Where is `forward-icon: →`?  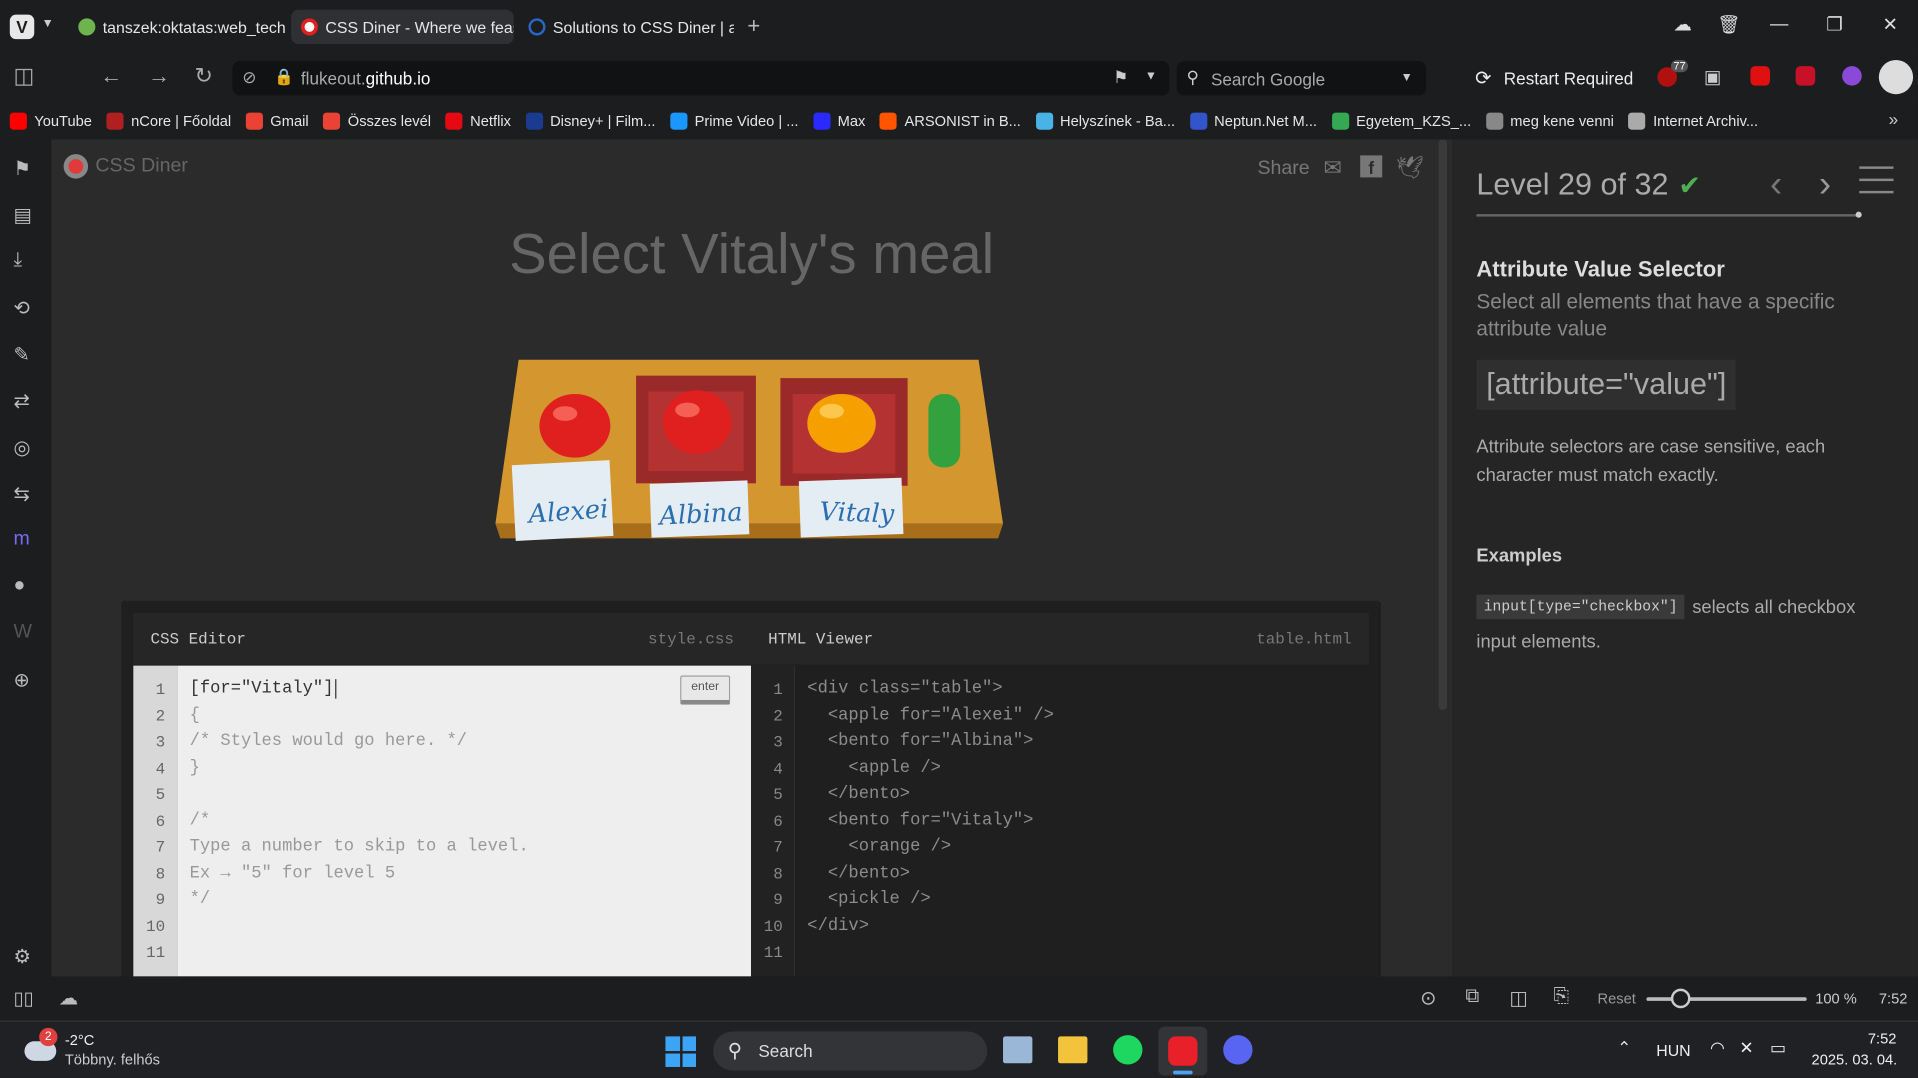
forward-icon: → is located at coordinates (159, 77).